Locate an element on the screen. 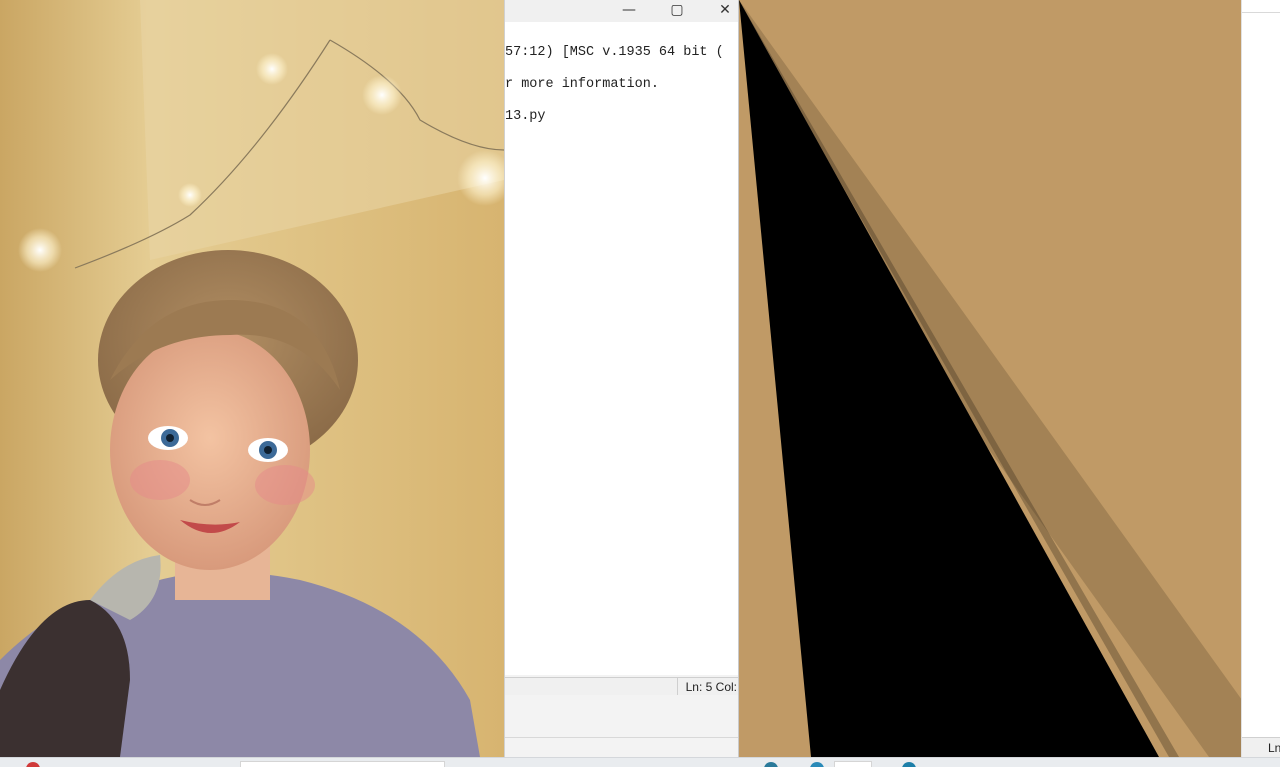 The image size is (1280, 767). right-status-bar: Ln is located at coordinates (1261, 747).